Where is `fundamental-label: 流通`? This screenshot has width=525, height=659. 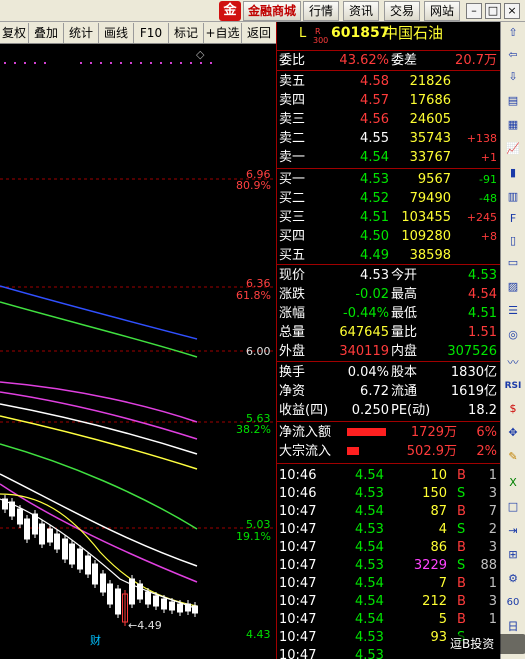
fundamental-label: 流通 is located at coordinates (404, 391).